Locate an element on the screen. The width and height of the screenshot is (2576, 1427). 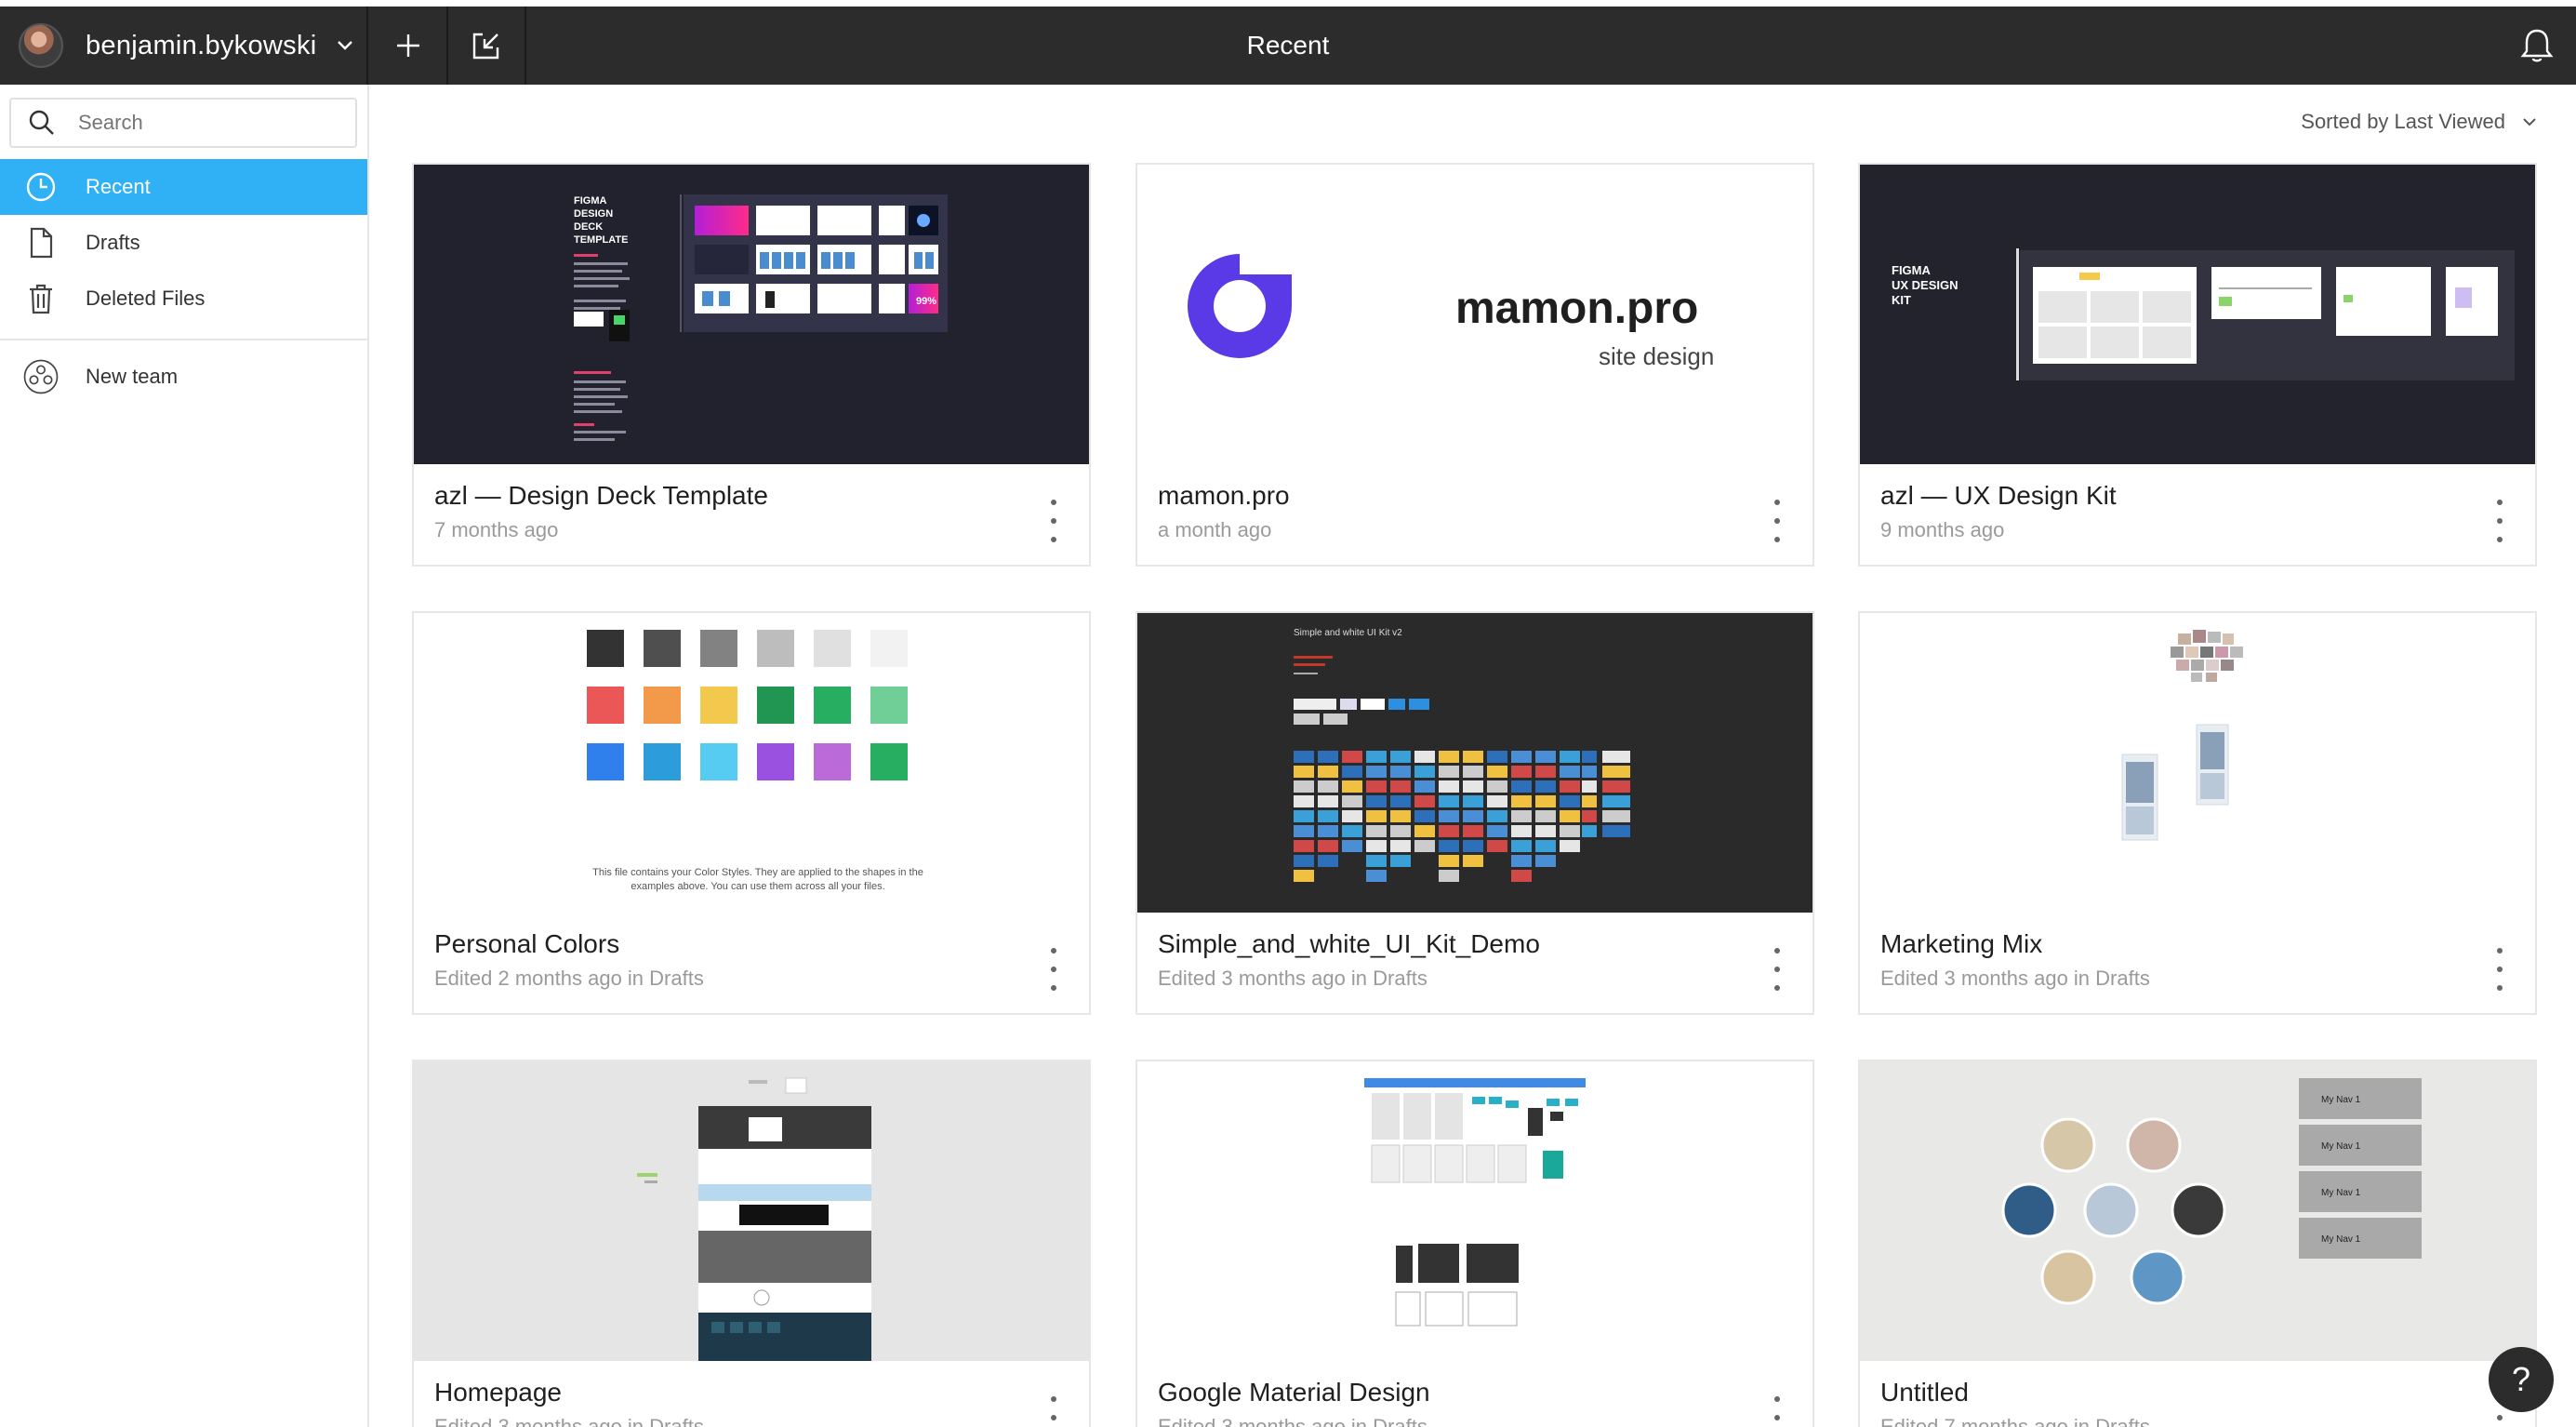
logo-wordmark: mamon.pro is located at coordinates (1576, 308).